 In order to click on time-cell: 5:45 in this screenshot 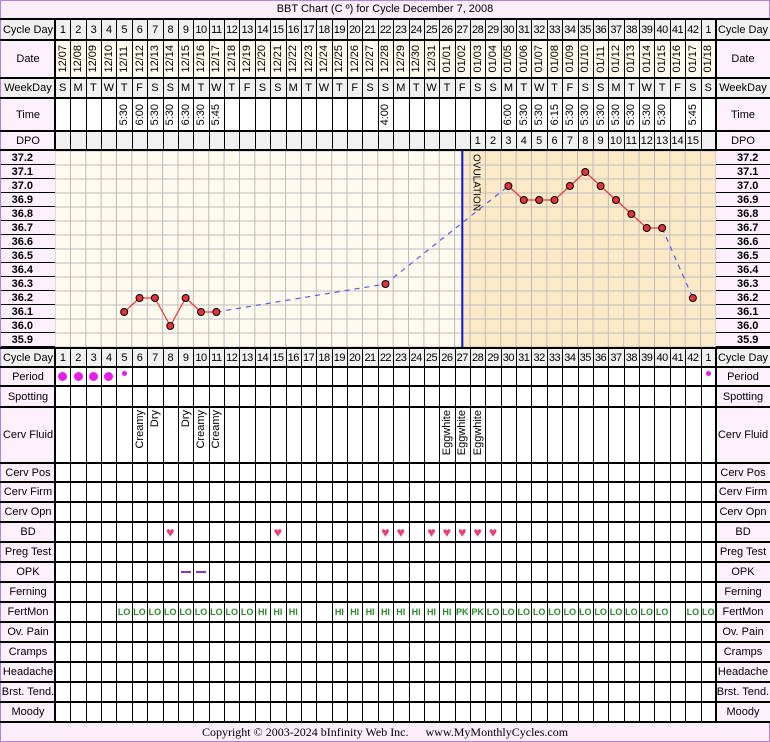, I will do `click(216, 114)`.